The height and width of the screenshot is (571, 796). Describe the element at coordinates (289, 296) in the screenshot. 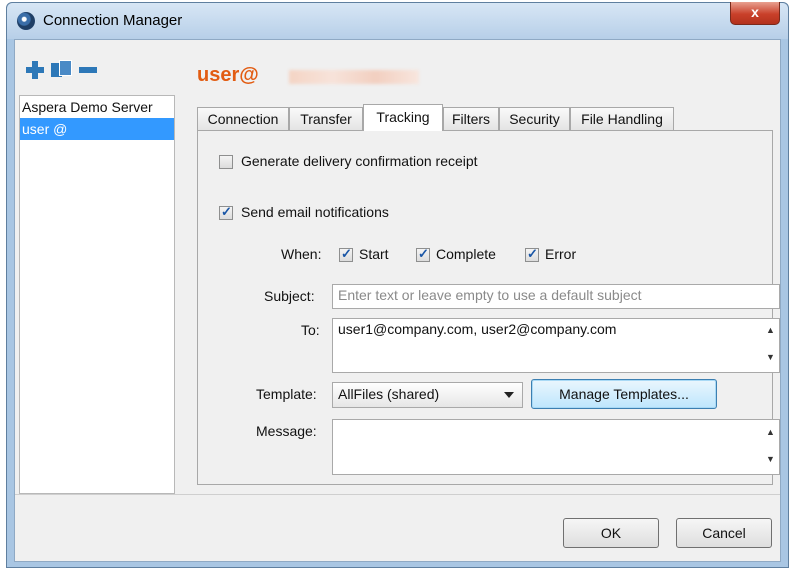

I see `subject-label: Subject:` at that location.